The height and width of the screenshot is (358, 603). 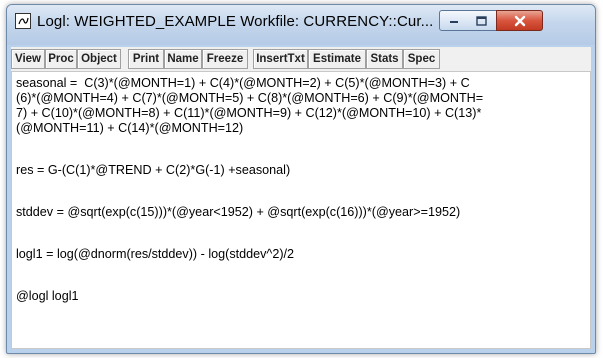 What do you see at coordinates (225, 59) in the screenshot?
I see `freeze-button: Freeze` at bounding box center [225, 59].